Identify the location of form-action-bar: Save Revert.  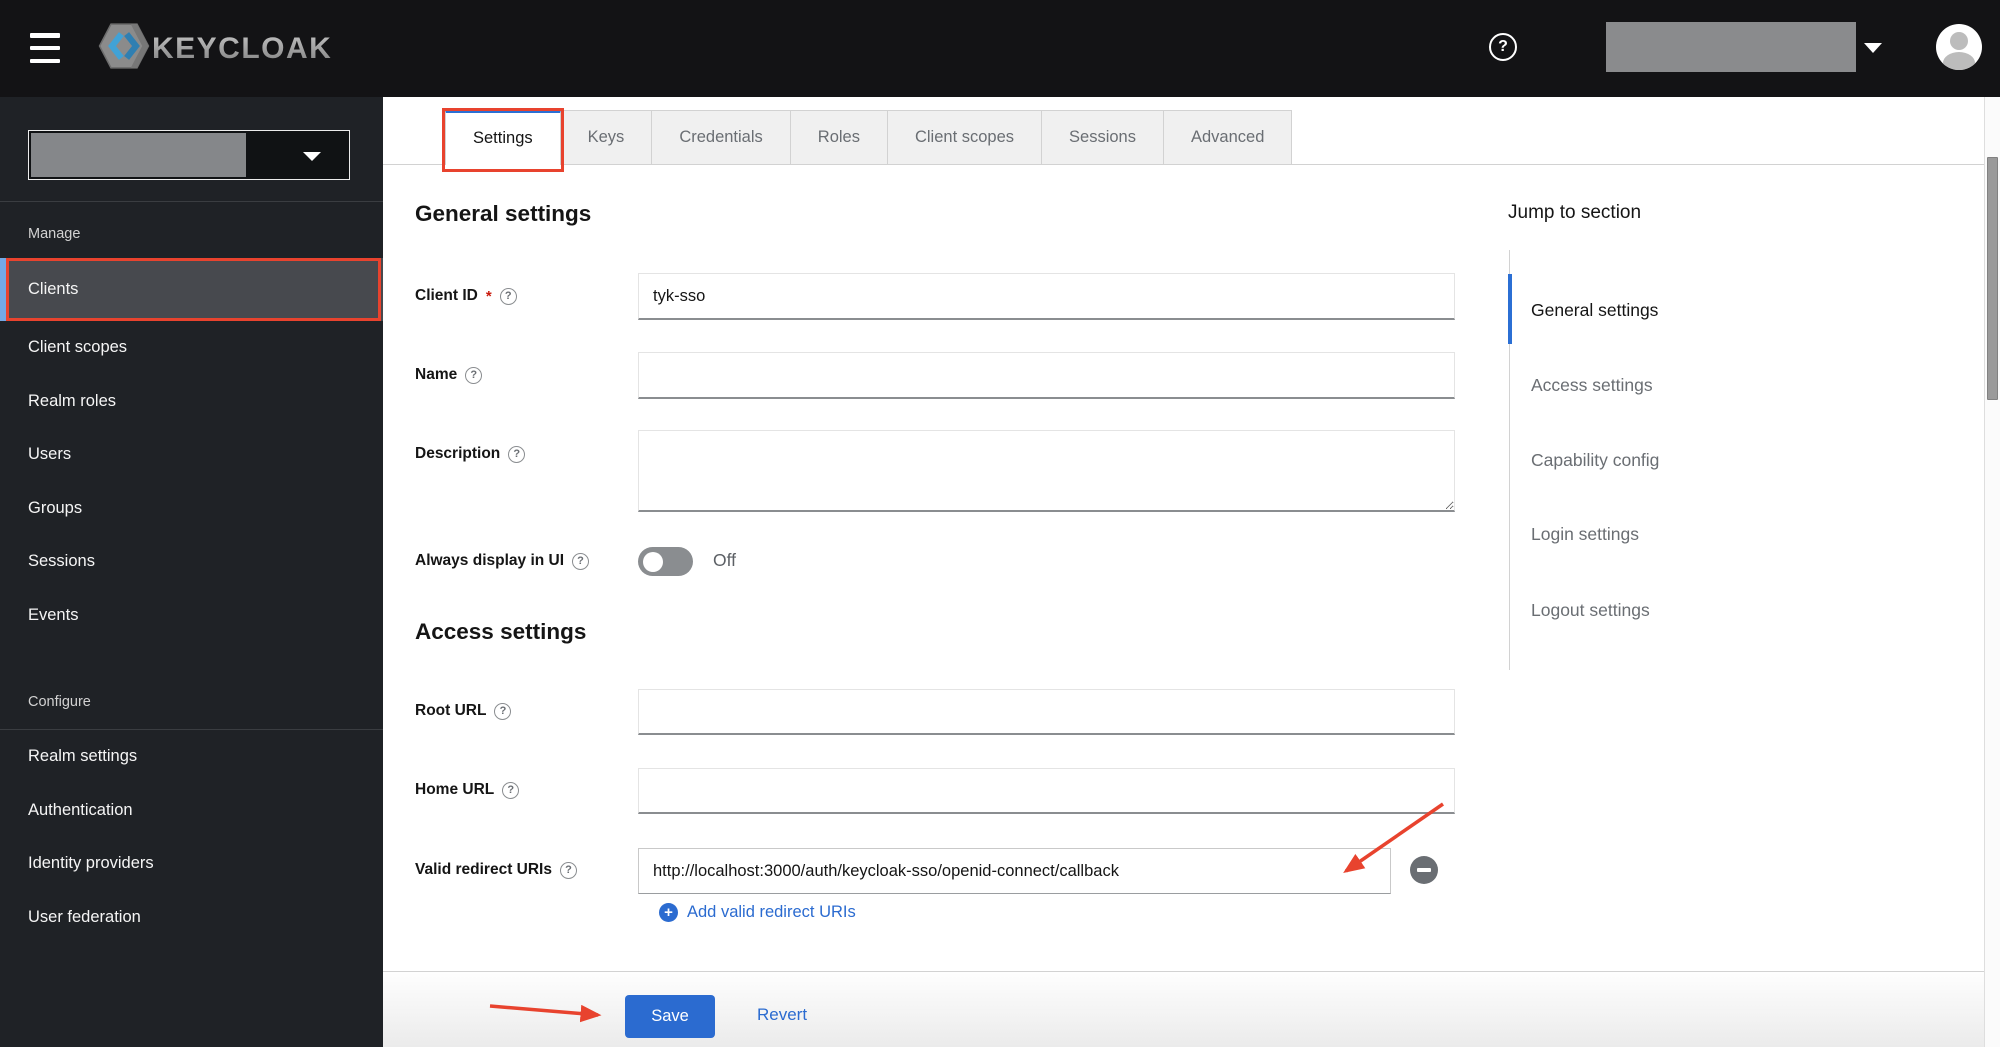
(1183, 1009).